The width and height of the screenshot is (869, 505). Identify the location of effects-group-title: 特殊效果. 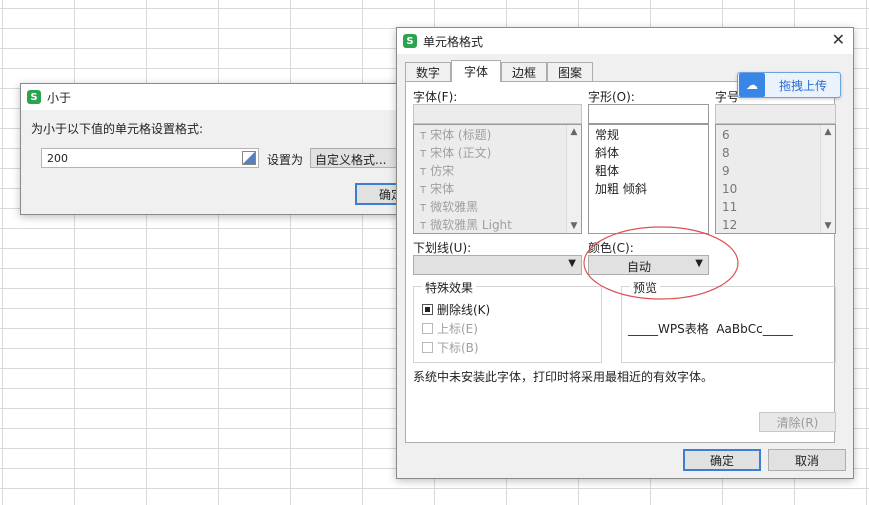
(449, 287).